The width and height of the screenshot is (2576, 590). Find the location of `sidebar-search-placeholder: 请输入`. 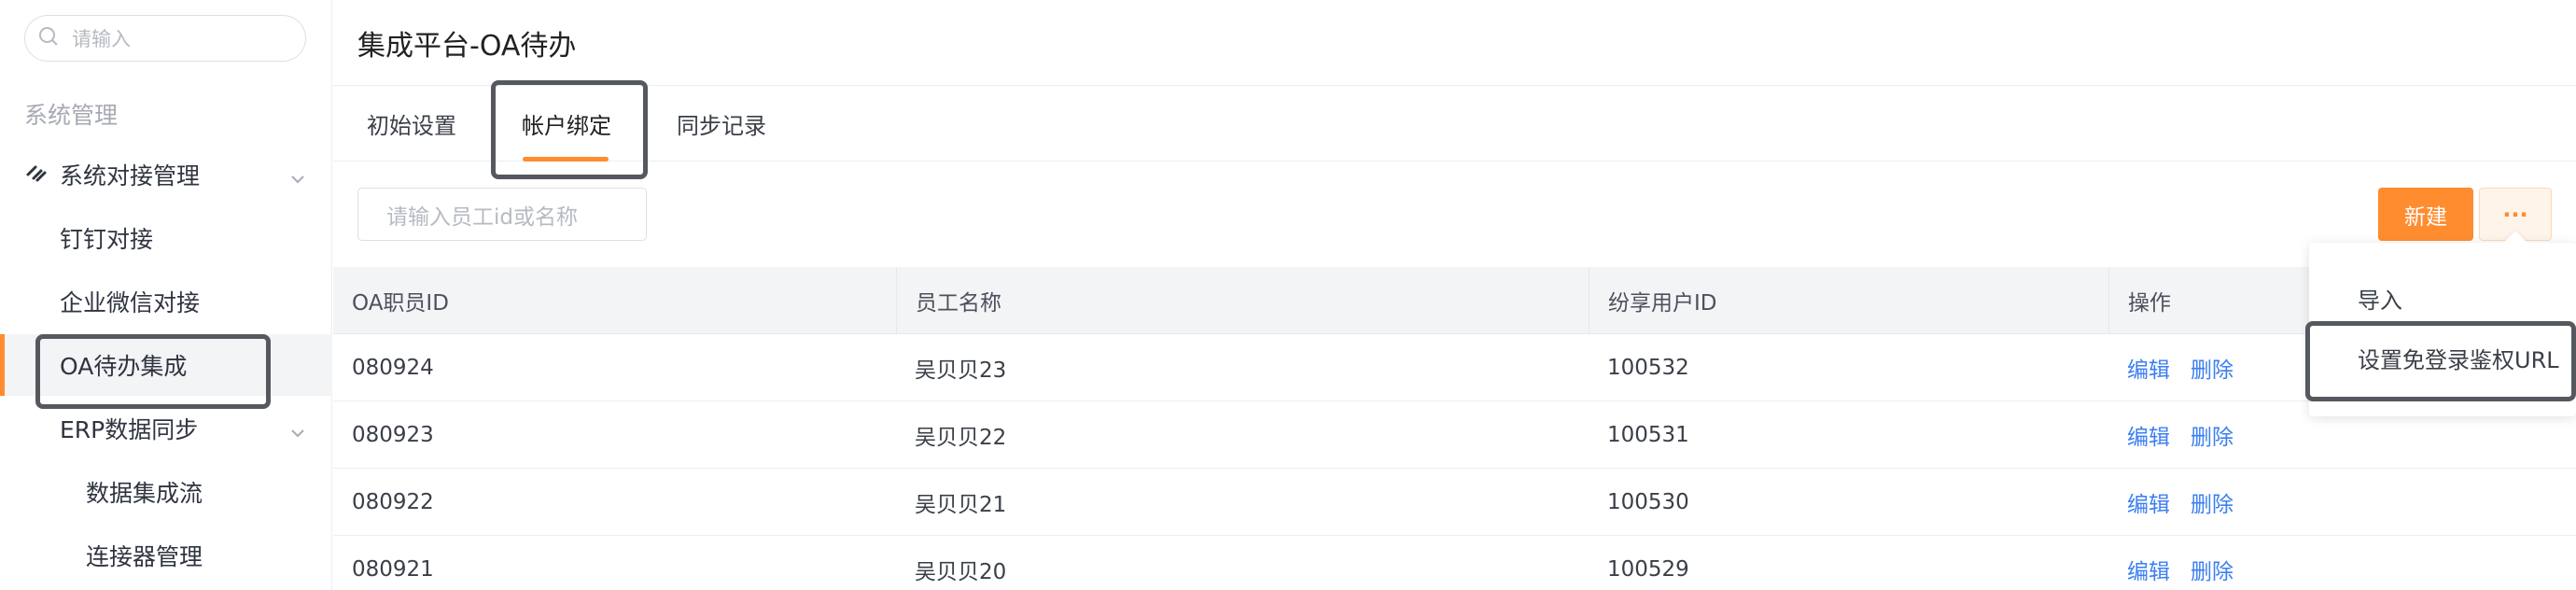

sidebar-search-placeholder: 请输入 is located at coordinates (101, 39).